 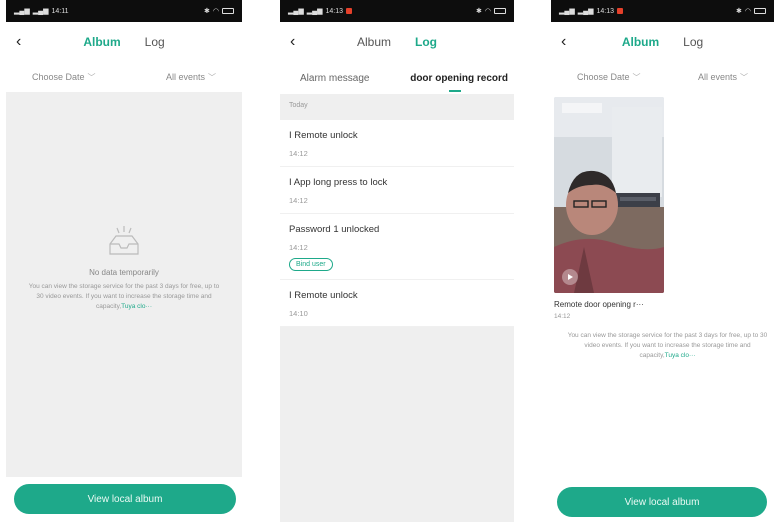 I want to click on video-thumbnail, so click(x=609, y=195).